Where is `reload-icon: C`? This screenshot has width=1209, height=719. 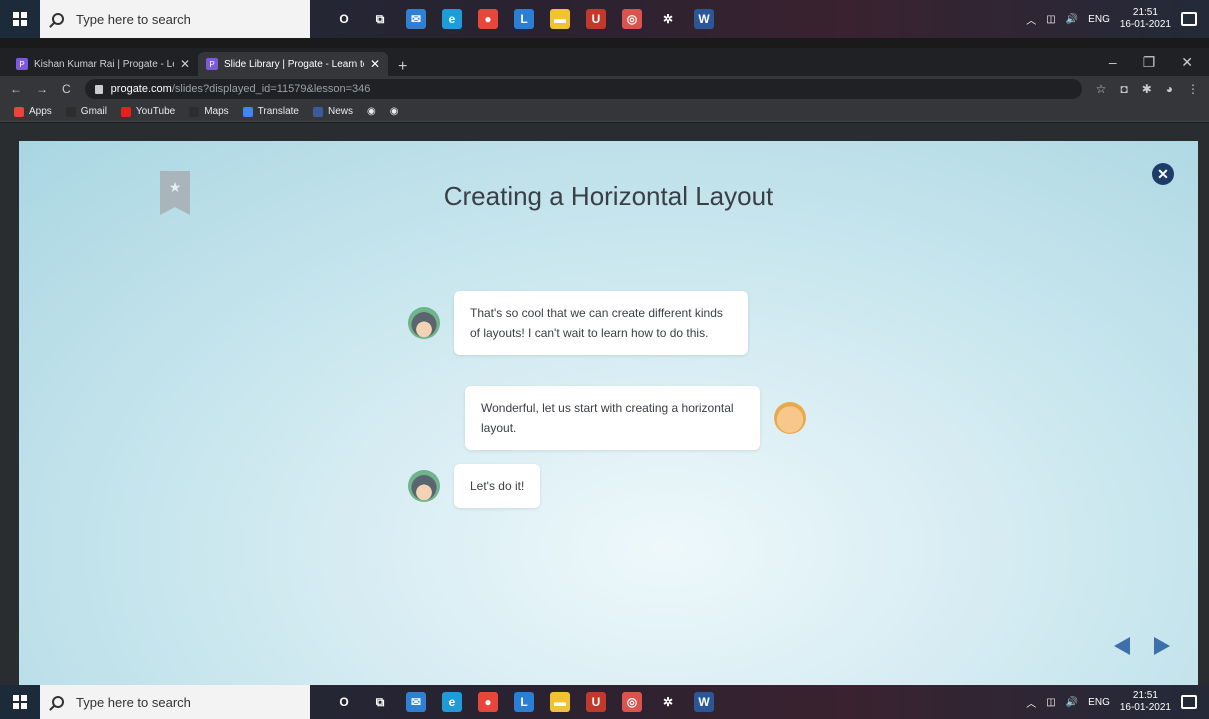
reload-icon: C is located at coordinates (66, 89).